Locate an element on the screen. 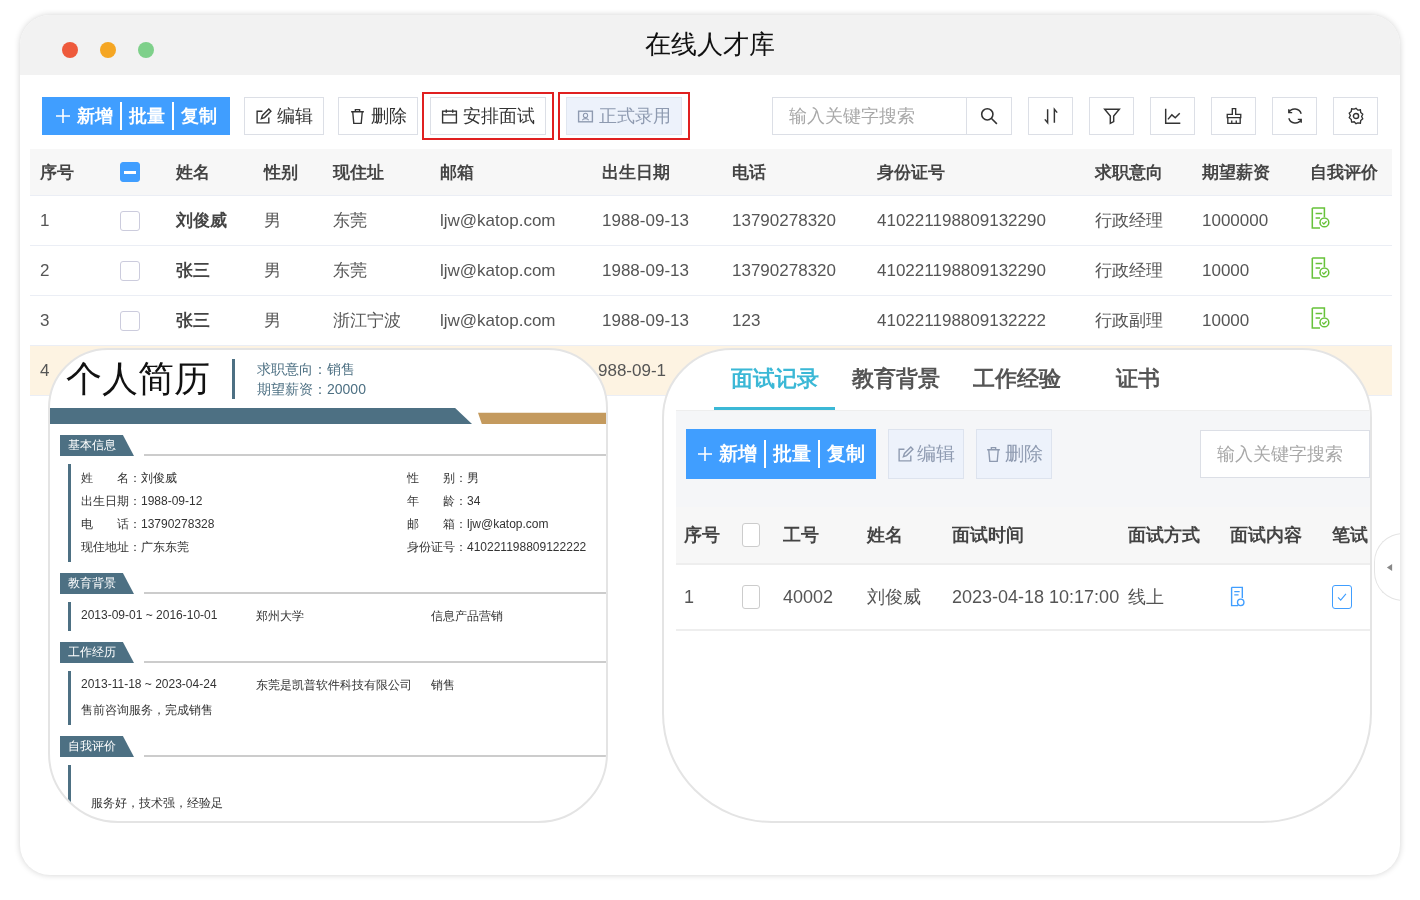 The width and height of the screenshot is (1420, 900). table-cell: 4 is located at coordinates (45, 370).